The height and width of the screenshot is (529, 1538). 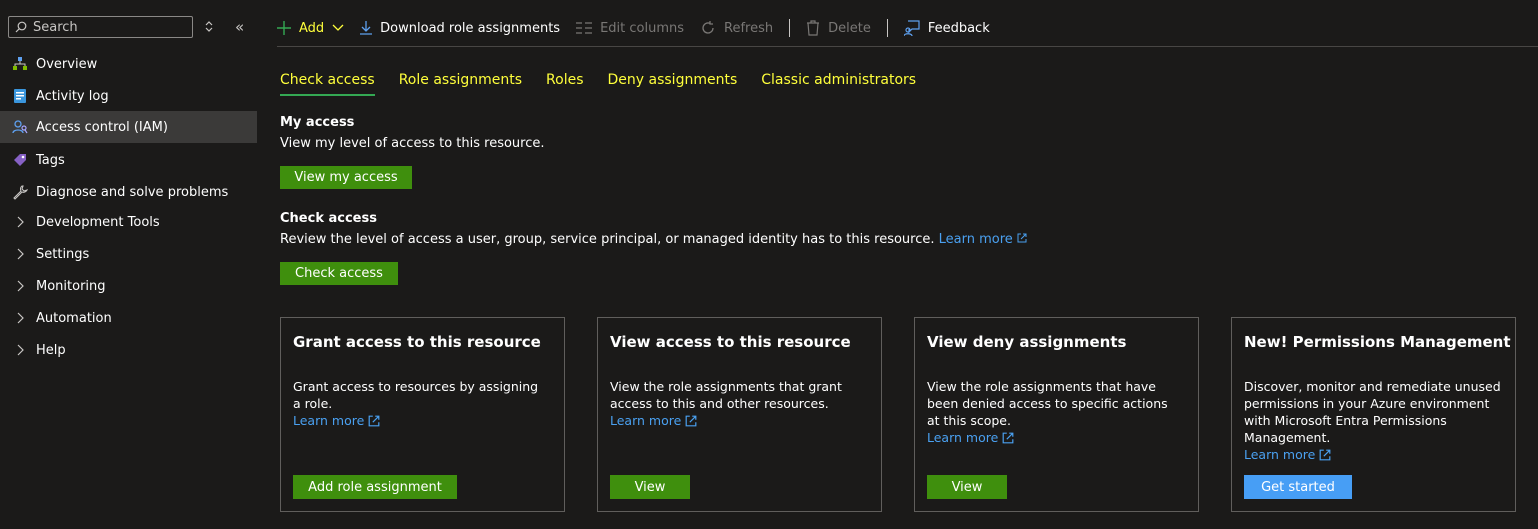 I want to click on sidebar-item-label: Tags, so click(x=50, y=160).